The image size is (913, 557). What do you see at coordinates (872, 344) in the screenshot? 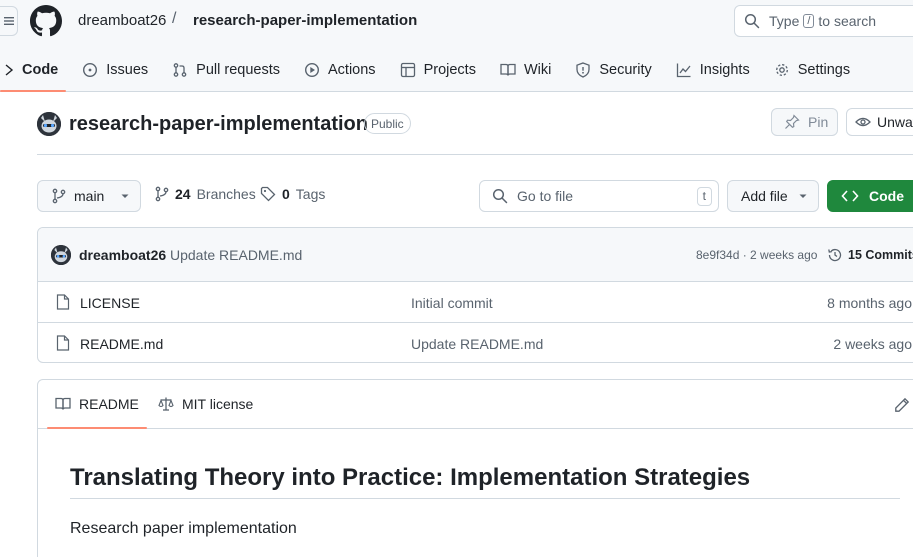
I see `file-commit-date: 2 weeks ago` at bounding box center [872, 344].